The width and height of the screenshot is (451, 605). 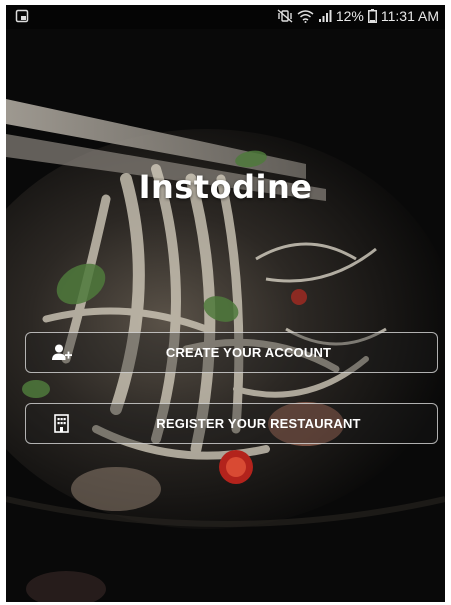 What do you see at coordinates (325, 16) in the screenshot?
I see `signal-icon` at bounding box center [325, 16].